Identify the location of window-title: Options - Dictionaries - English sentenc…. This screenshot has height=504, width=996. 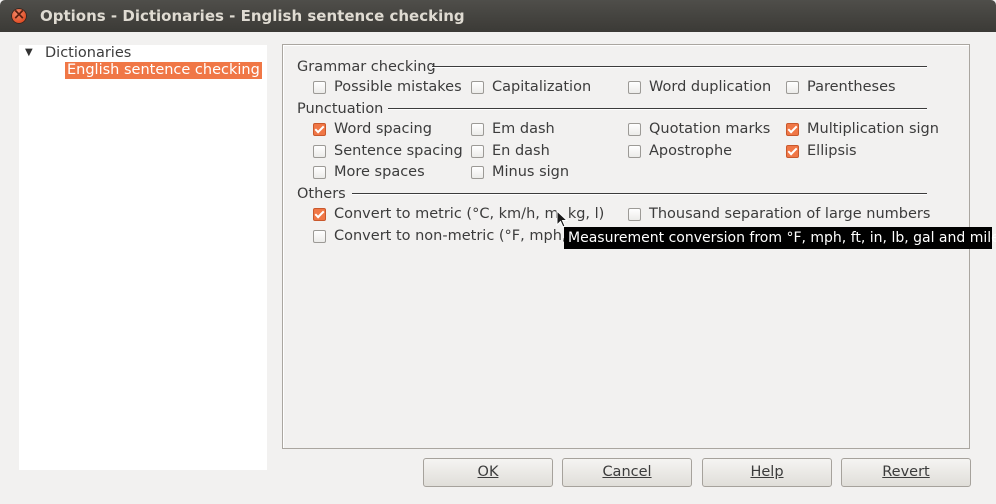
(252, 16).